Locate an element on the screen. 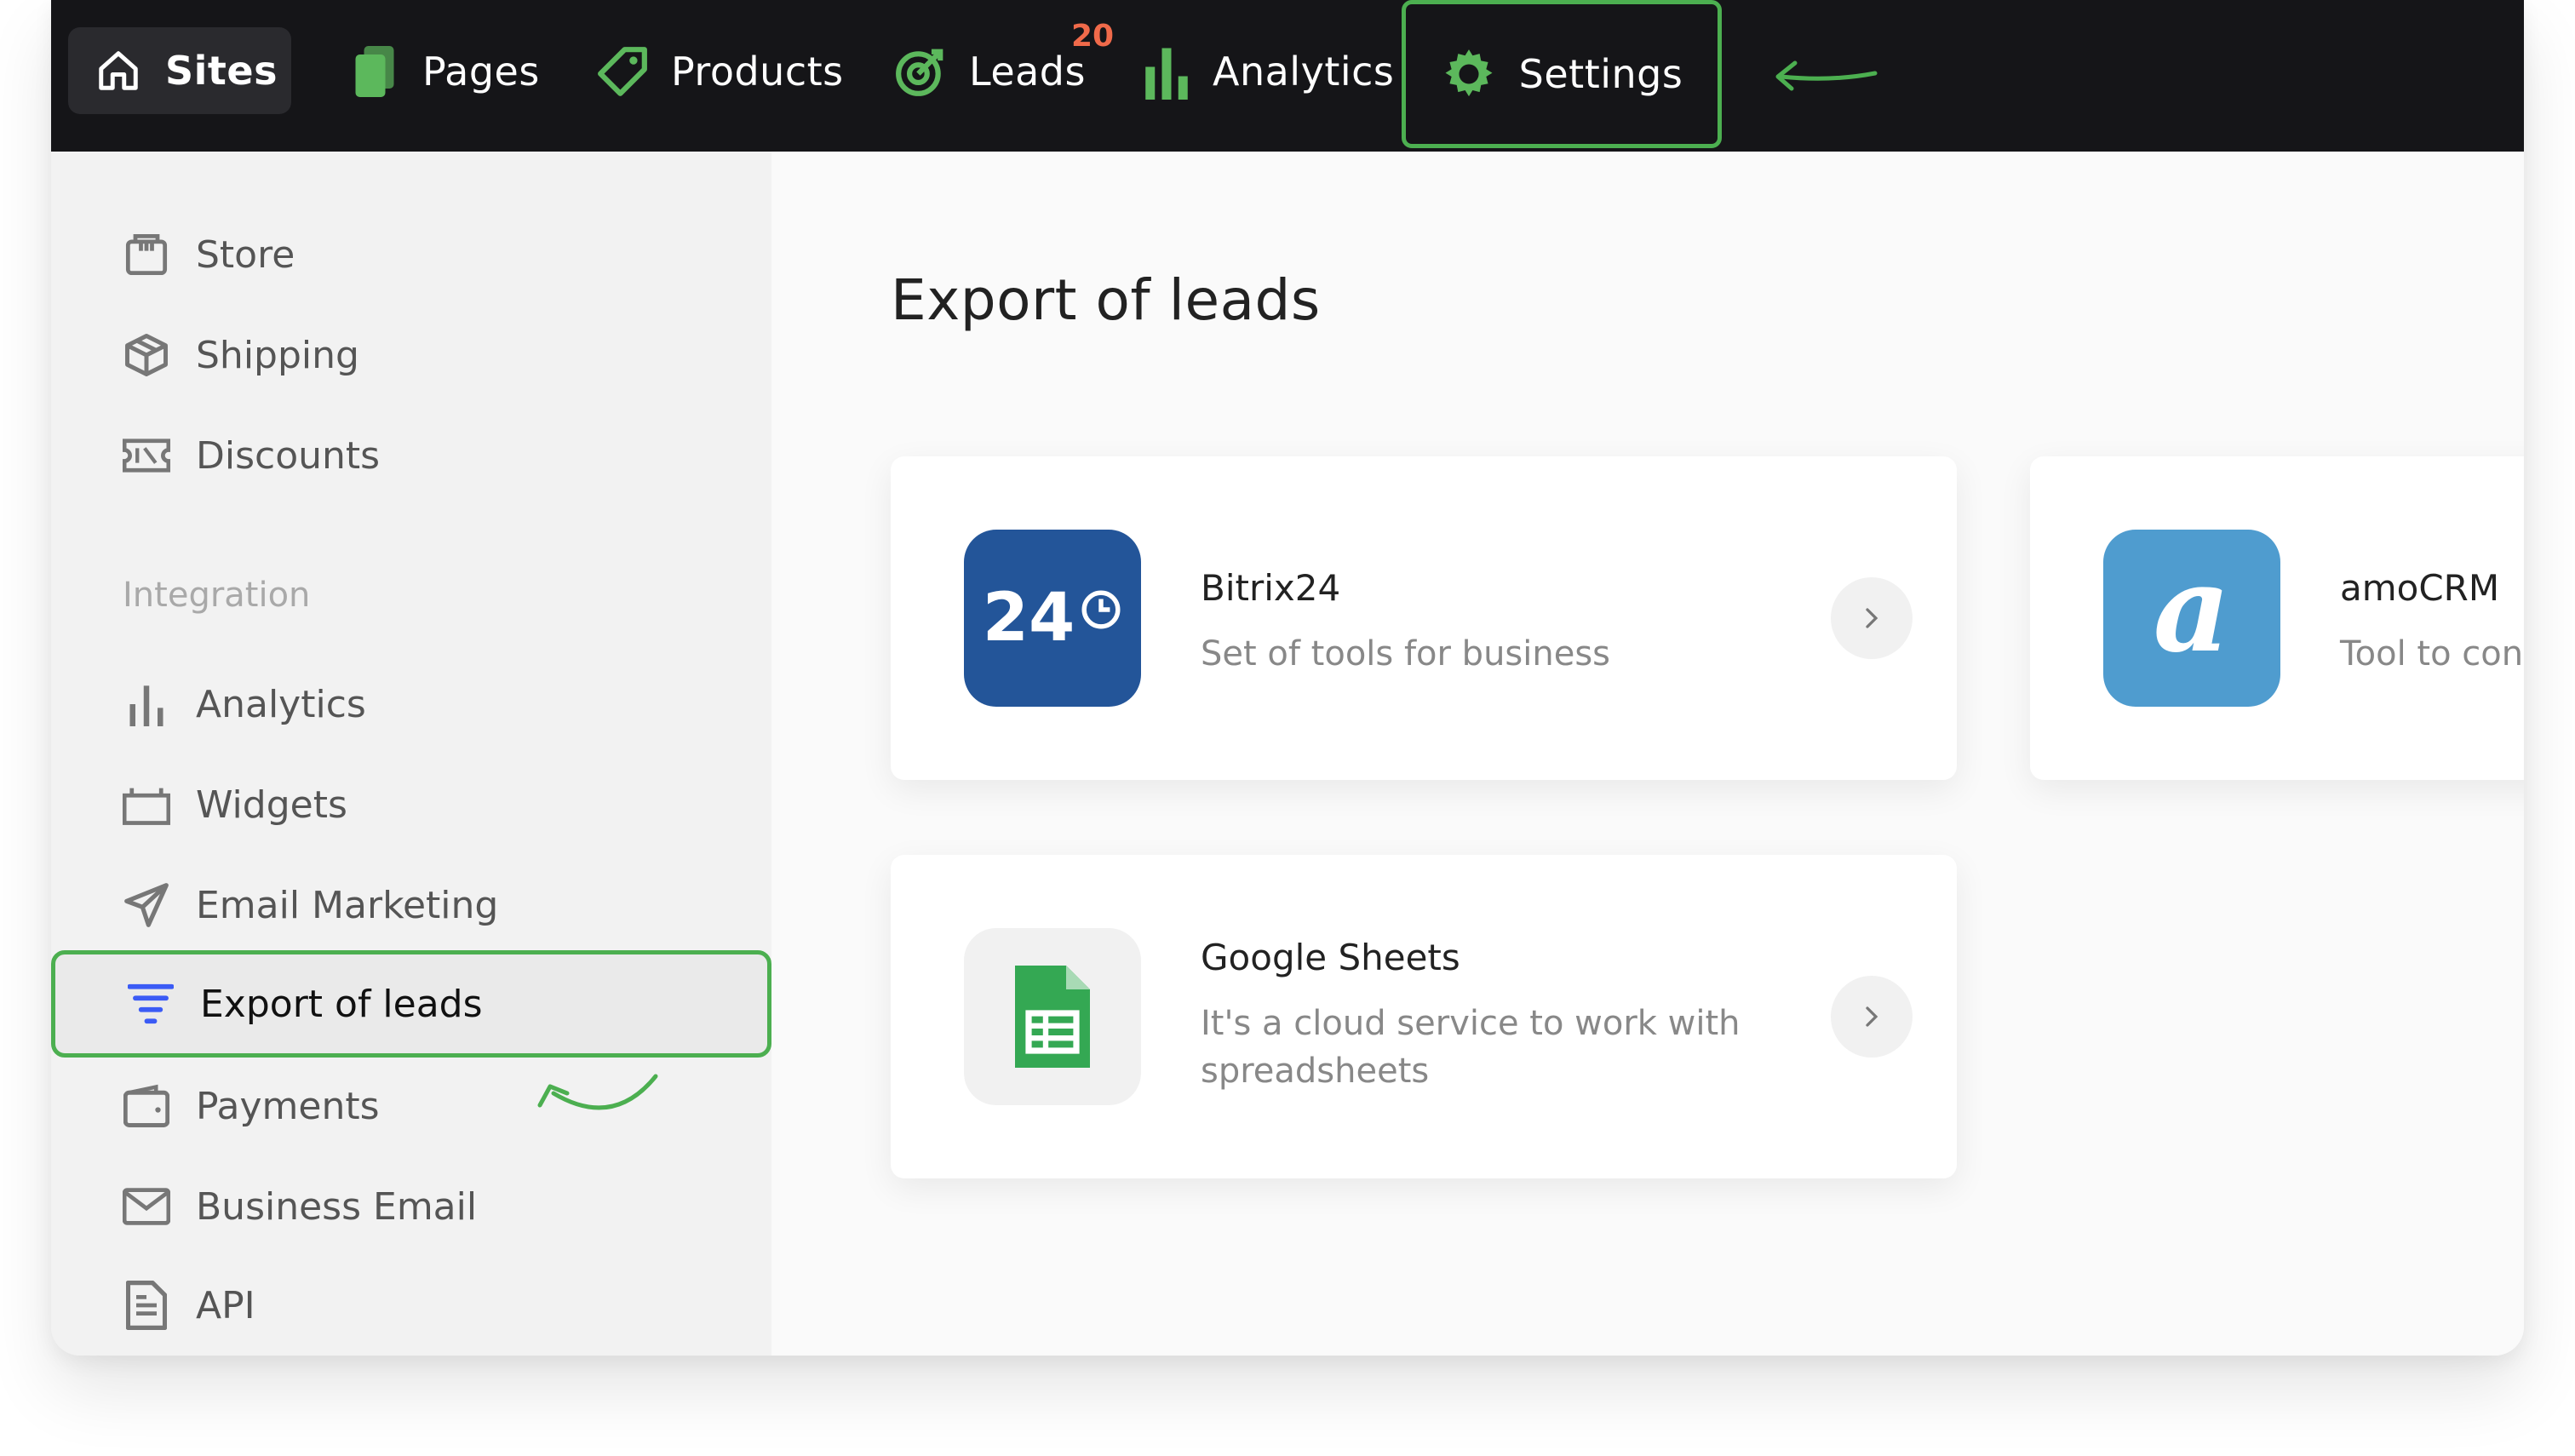 Image resolution: width=2575 pixels, height=1456 pixels. leads-count-badge: 20 is located at coordinates (1093, 37).